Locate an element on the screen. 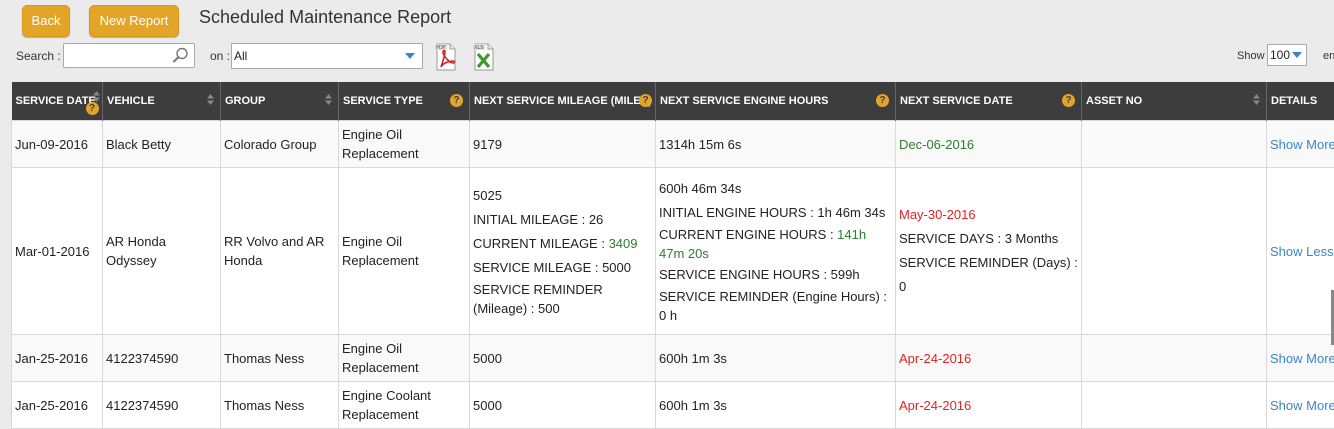 The image size is (1334, 429). entries-select-value: 100 is located at coordinates (1280, 55).